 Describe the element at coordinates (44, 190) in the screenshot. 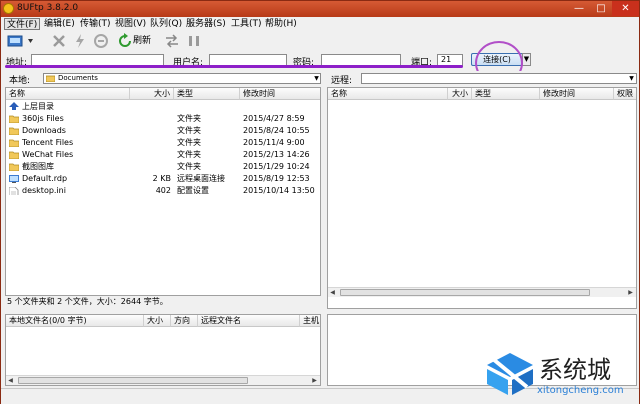

I see `file-name: desktop.ini` at that location.